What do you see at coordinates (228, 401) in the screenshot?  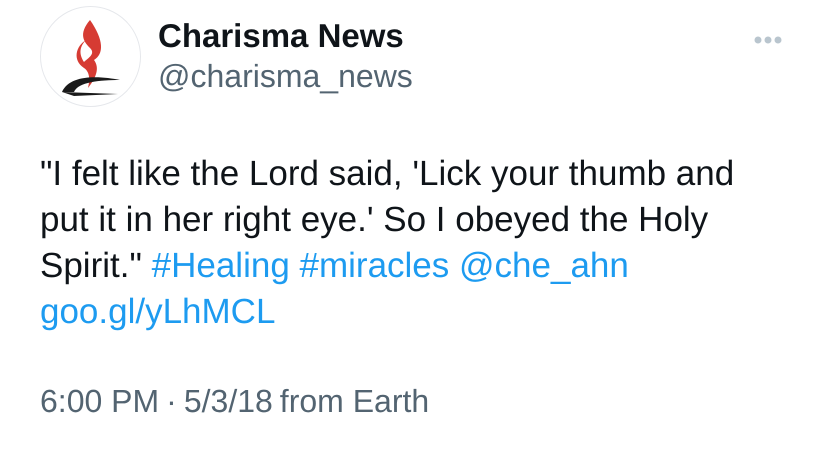 I see `tweet-date: 5/3/18` at bounding box center [228, 401].